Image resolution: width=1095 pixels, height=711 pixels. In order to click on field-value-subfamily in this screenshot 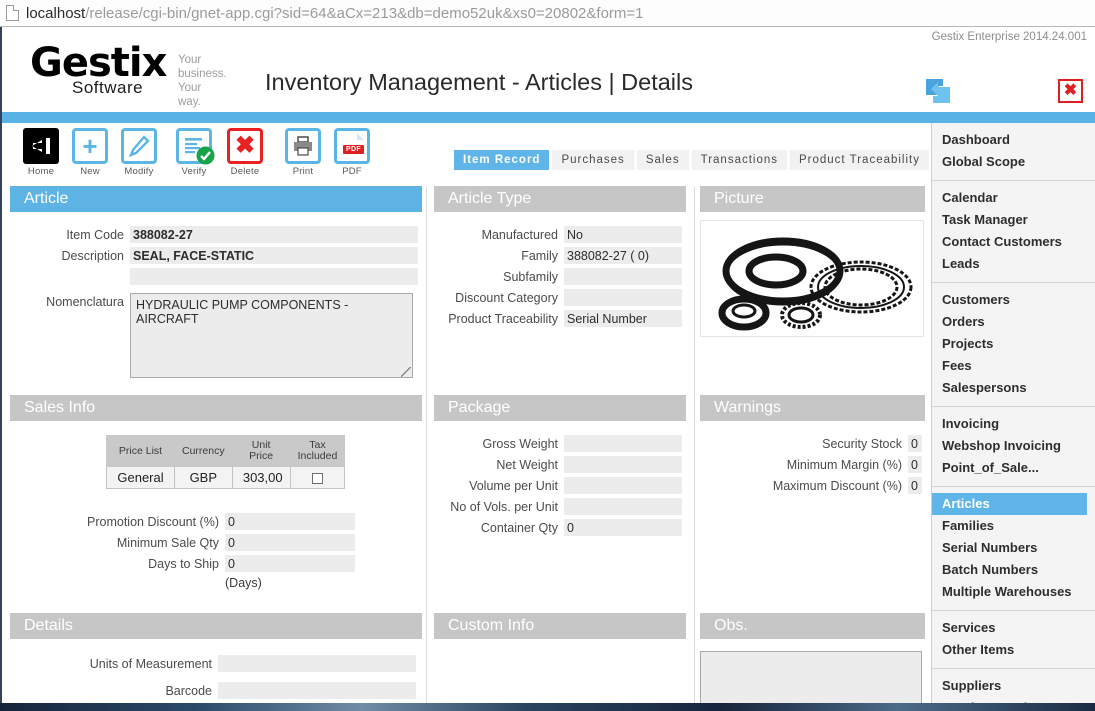, I will do `click(623, 276)`.